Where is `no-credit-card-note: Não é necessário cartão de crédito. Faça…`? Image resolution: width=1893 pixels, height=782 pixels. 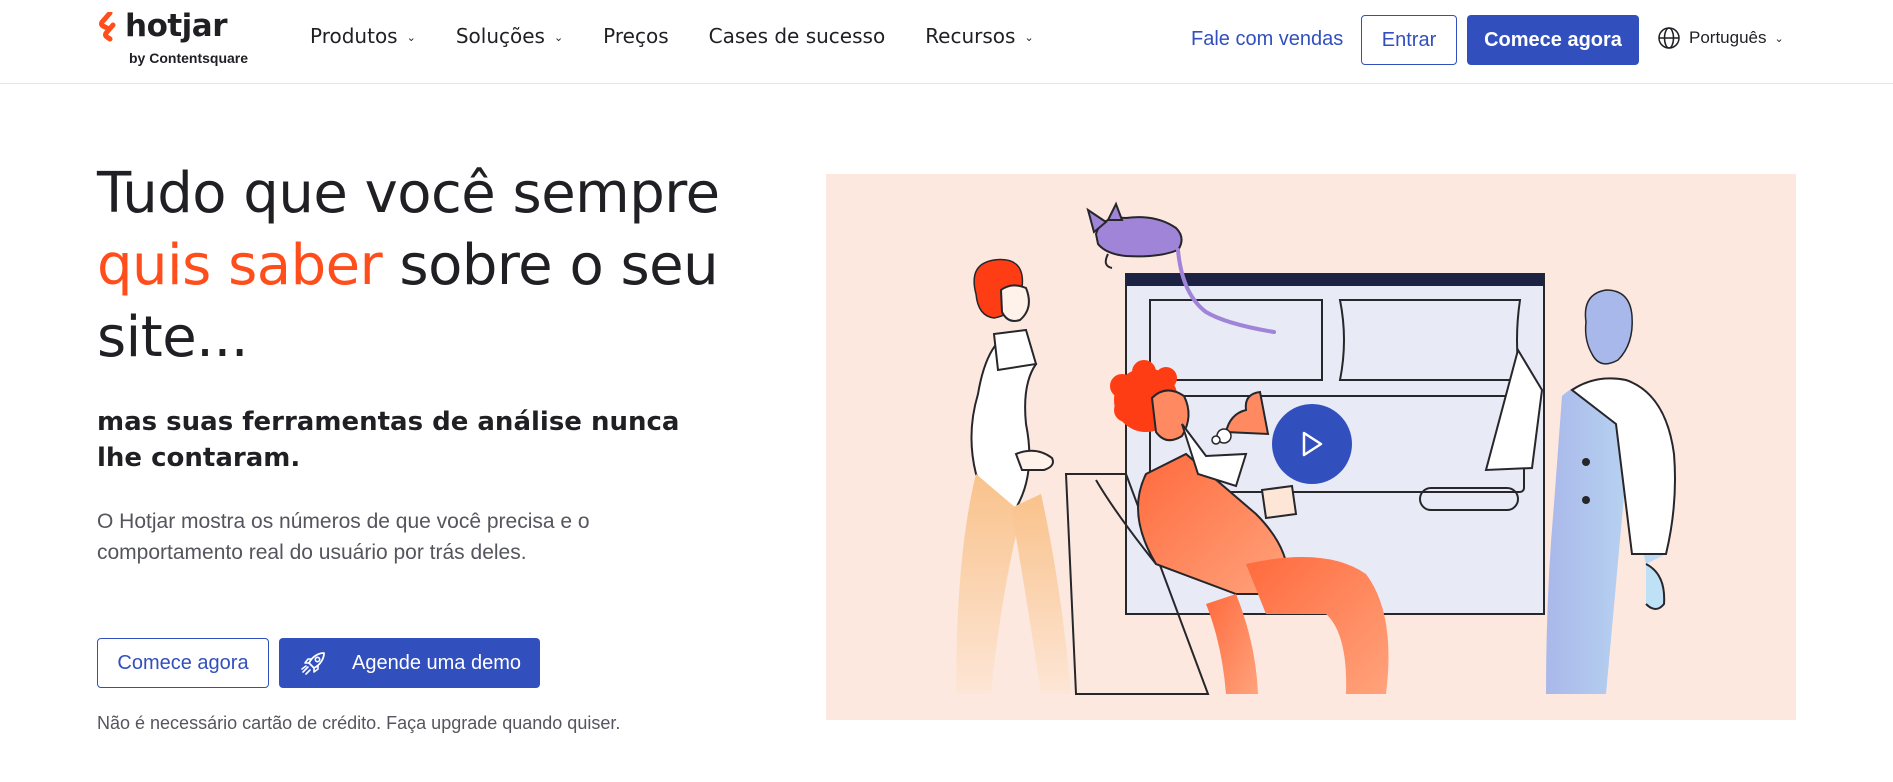
no-credit-card-note: Não é necessário cartão de crédito. Faça… is located at coordinates (359, 723).